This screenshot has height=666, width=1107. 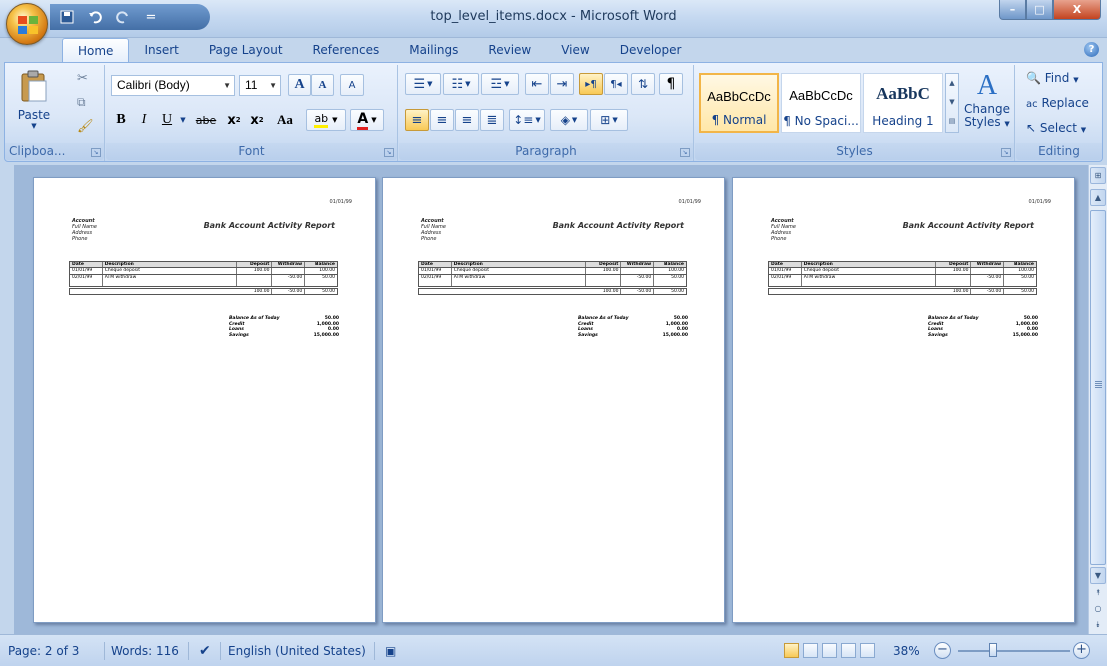 What do you see at coordinates (1077, 10) in the screenshot?
I see `close-button: X` at bounding box center [1077, 10].